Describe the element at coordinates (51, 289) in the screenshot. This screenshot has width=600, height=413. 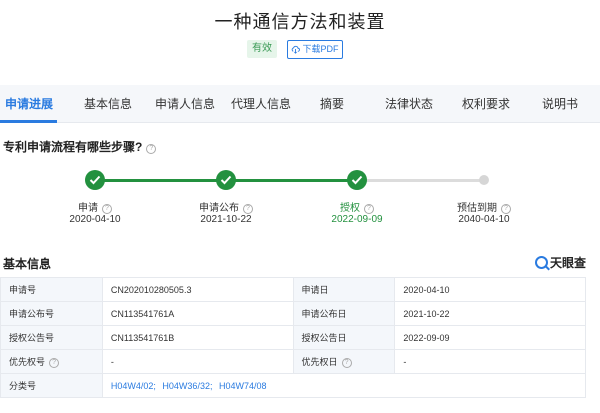
I see `field-label: 申请号` at that location.